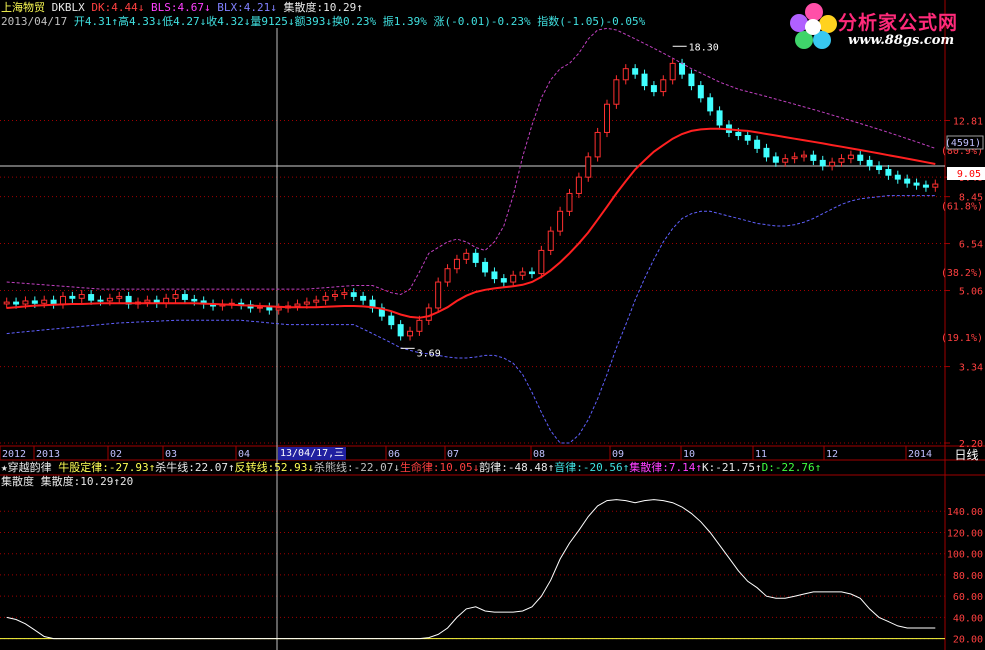 This screenshot has width=985, height=650. Describe the element at coordinates (116, 454) in the screenshot. I see `x-tick-label: 02` at that location.